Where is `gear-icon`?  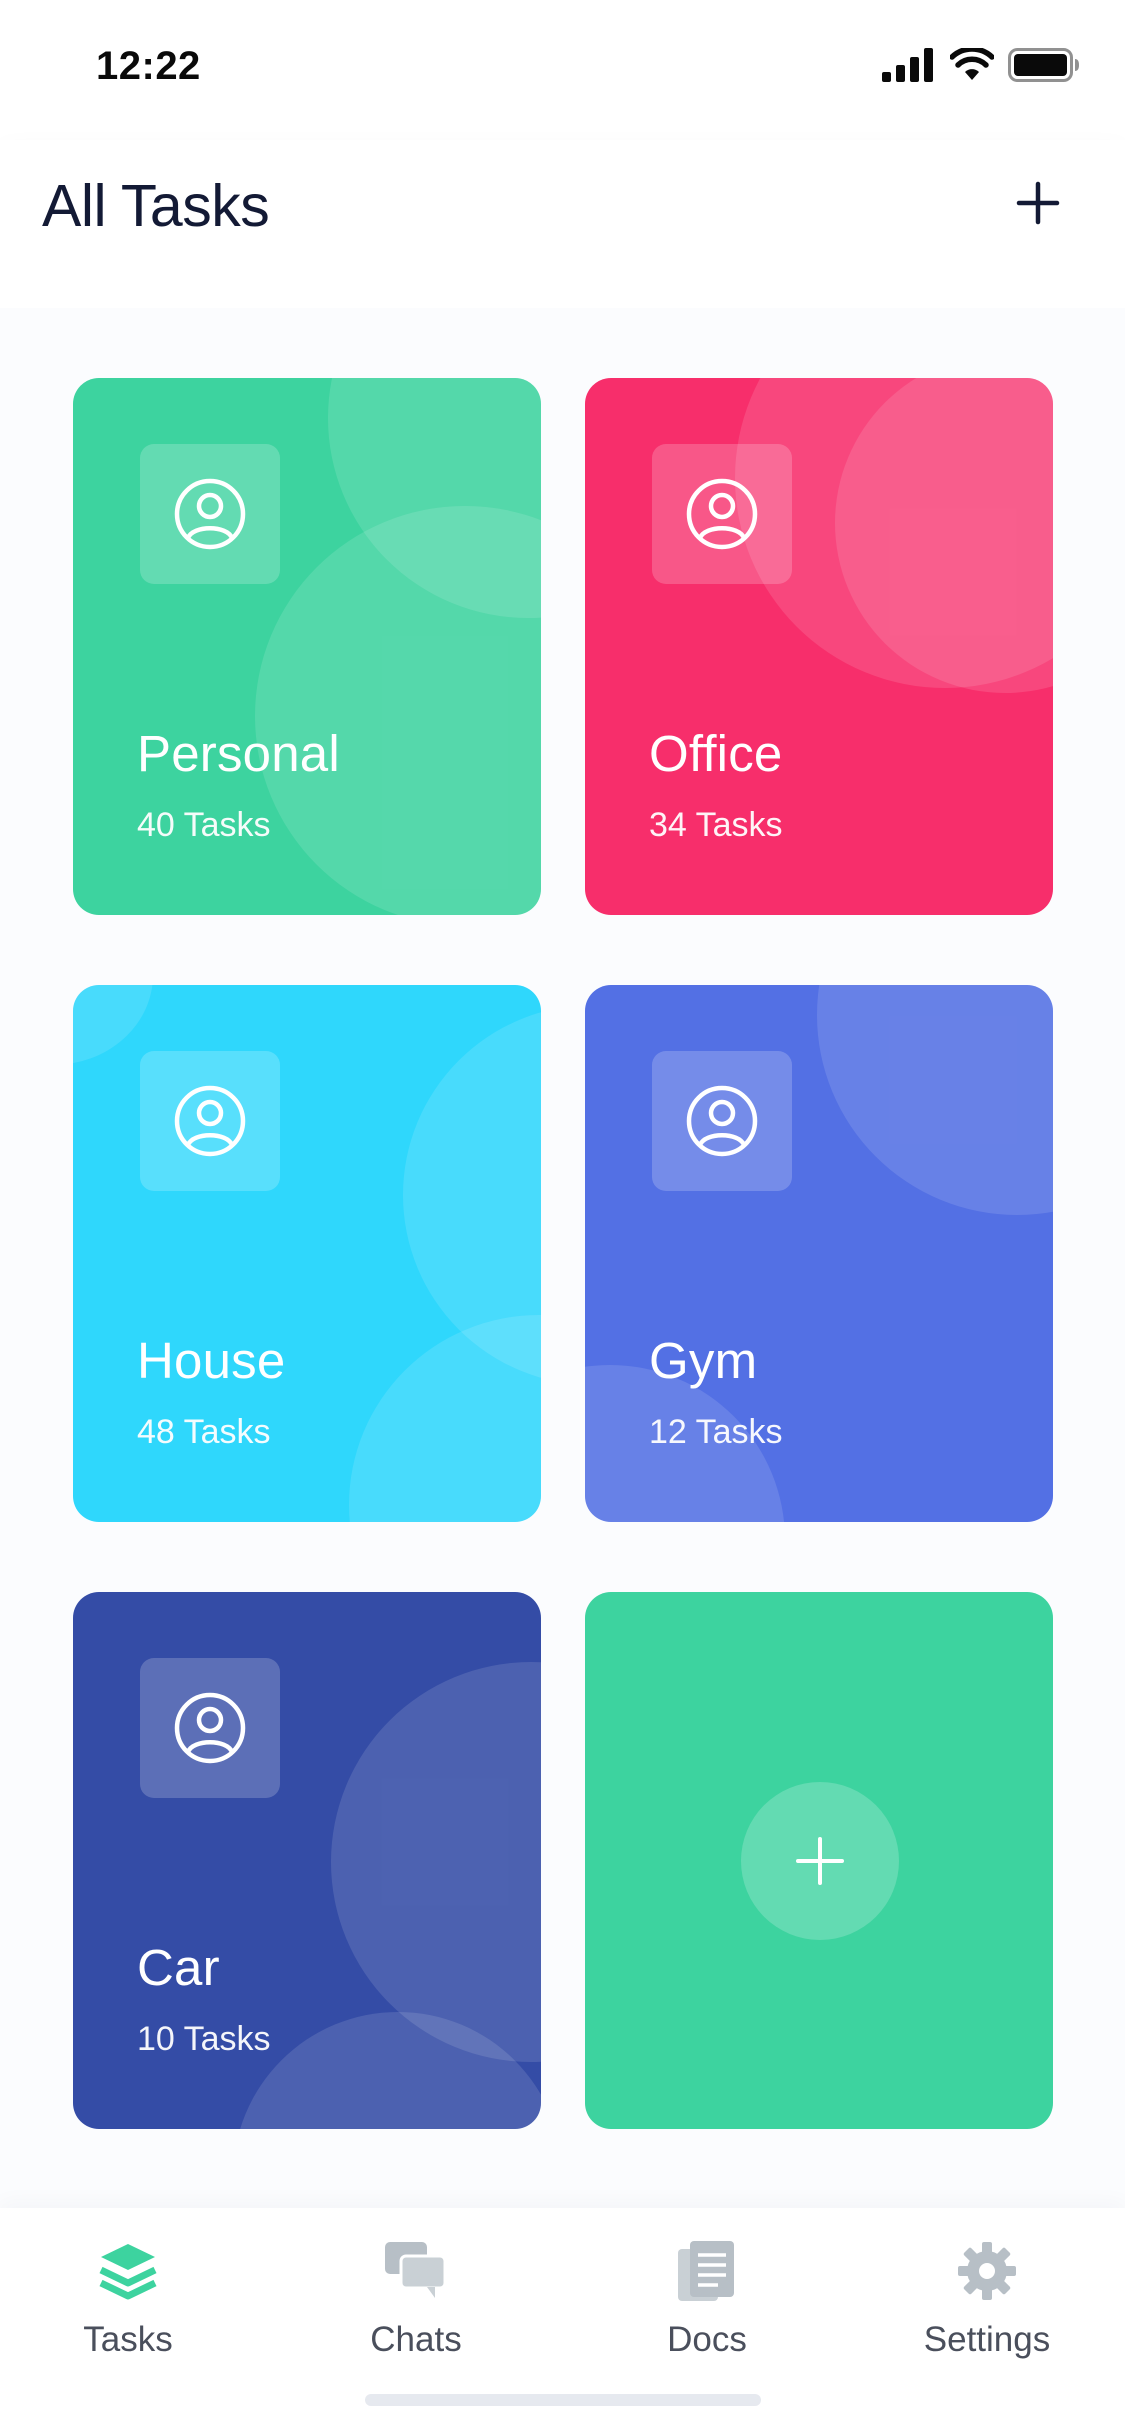 gear-icon is located at coordinates (987, 2271).